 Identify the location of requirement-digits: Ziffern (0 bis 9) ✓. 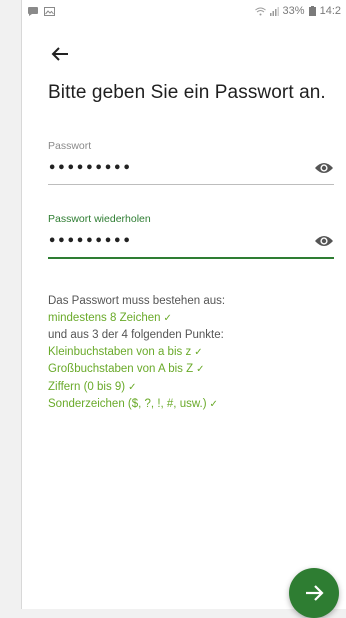
(136, 388).